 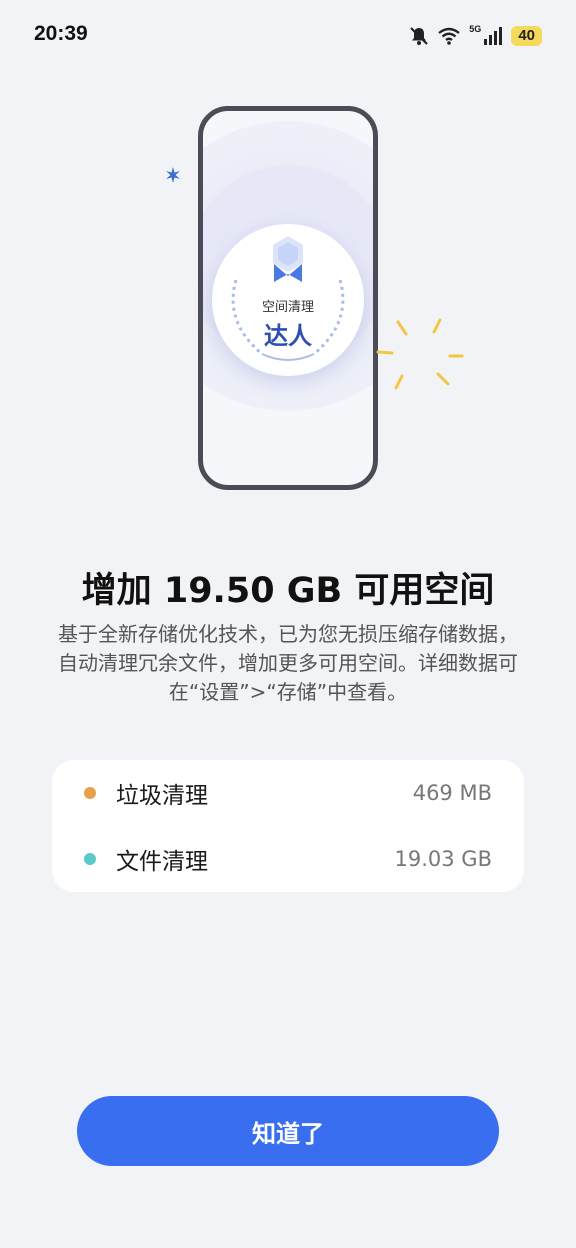 I want to click on page-title: 增加 19.50 GB 可用空间, so click(x=288, y=591).